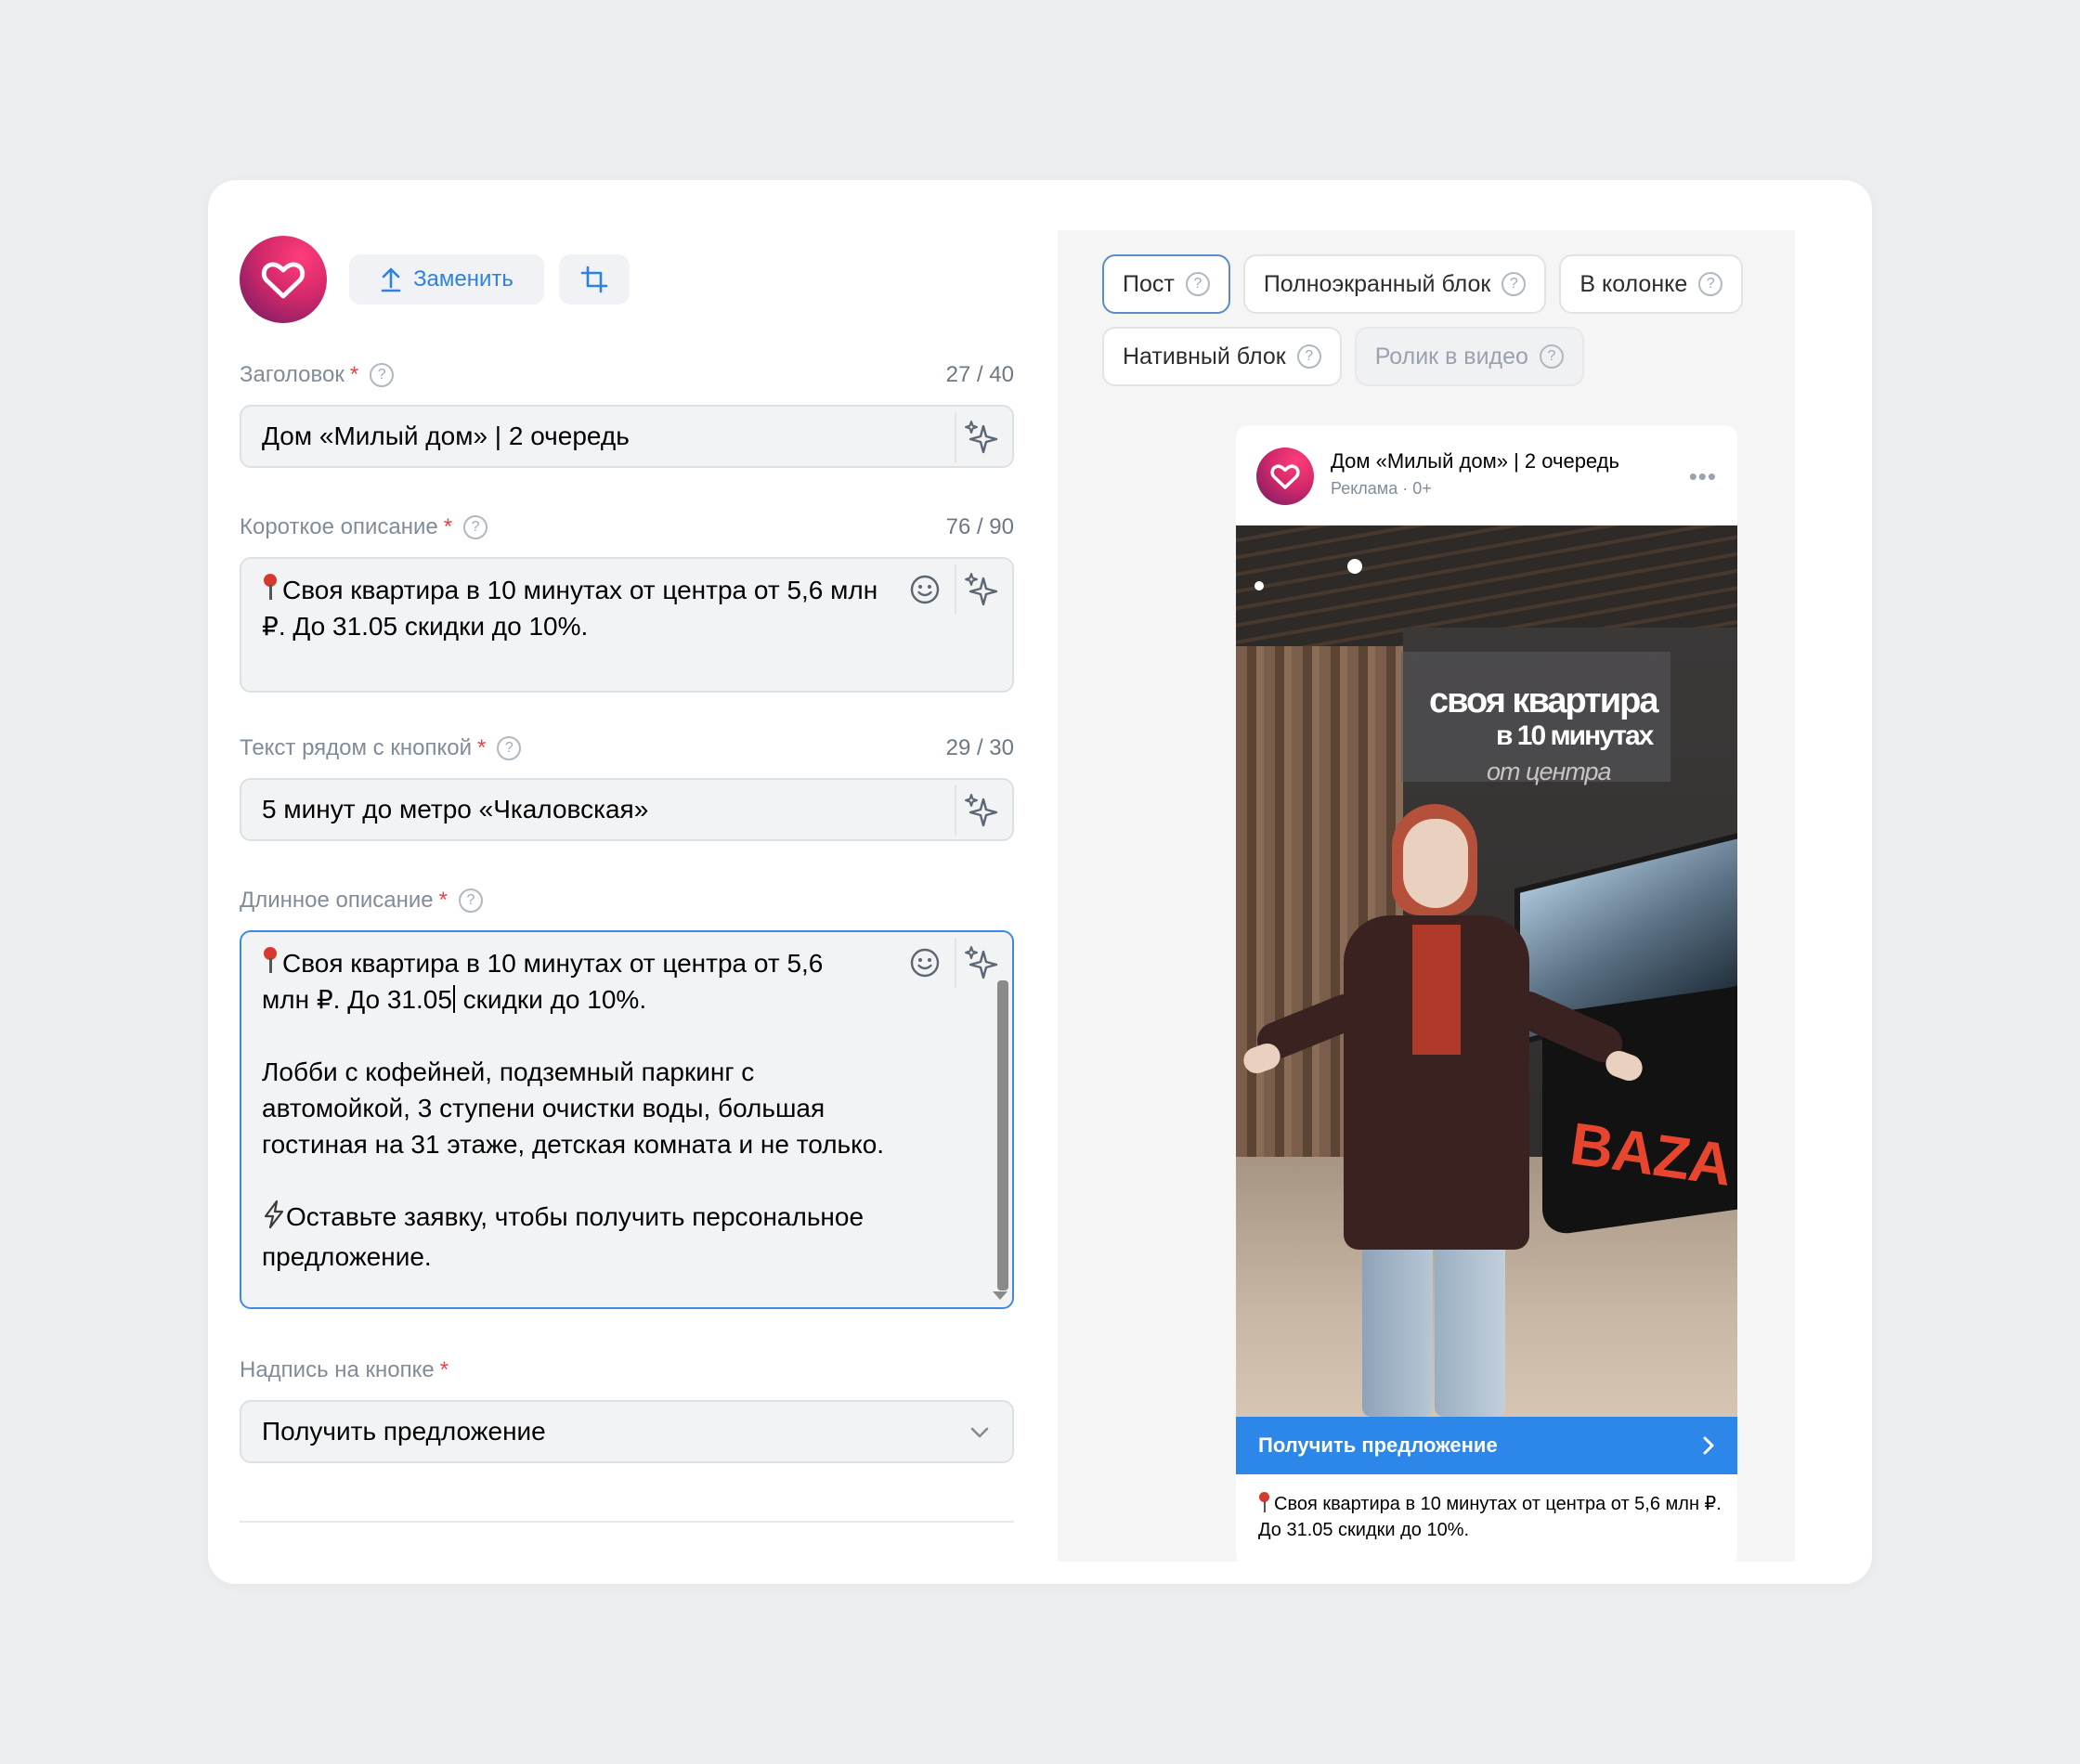 The width and height of the screenshot is (2080, 1764). Describe the element at coordinates (1000, 1295) in the screenshot. I see `scroll-down-arrow` at that location.